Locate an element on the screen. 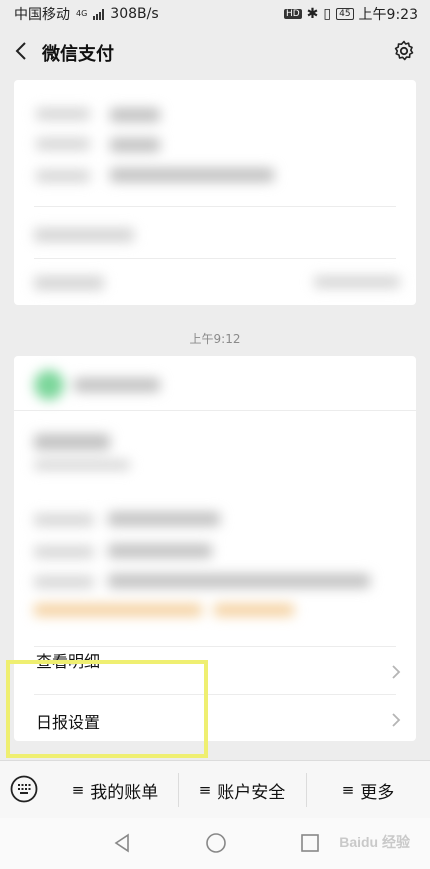 This screenshot has height=869, width=430. top-bar: 微信支付 is located at coordinates (215, 53).